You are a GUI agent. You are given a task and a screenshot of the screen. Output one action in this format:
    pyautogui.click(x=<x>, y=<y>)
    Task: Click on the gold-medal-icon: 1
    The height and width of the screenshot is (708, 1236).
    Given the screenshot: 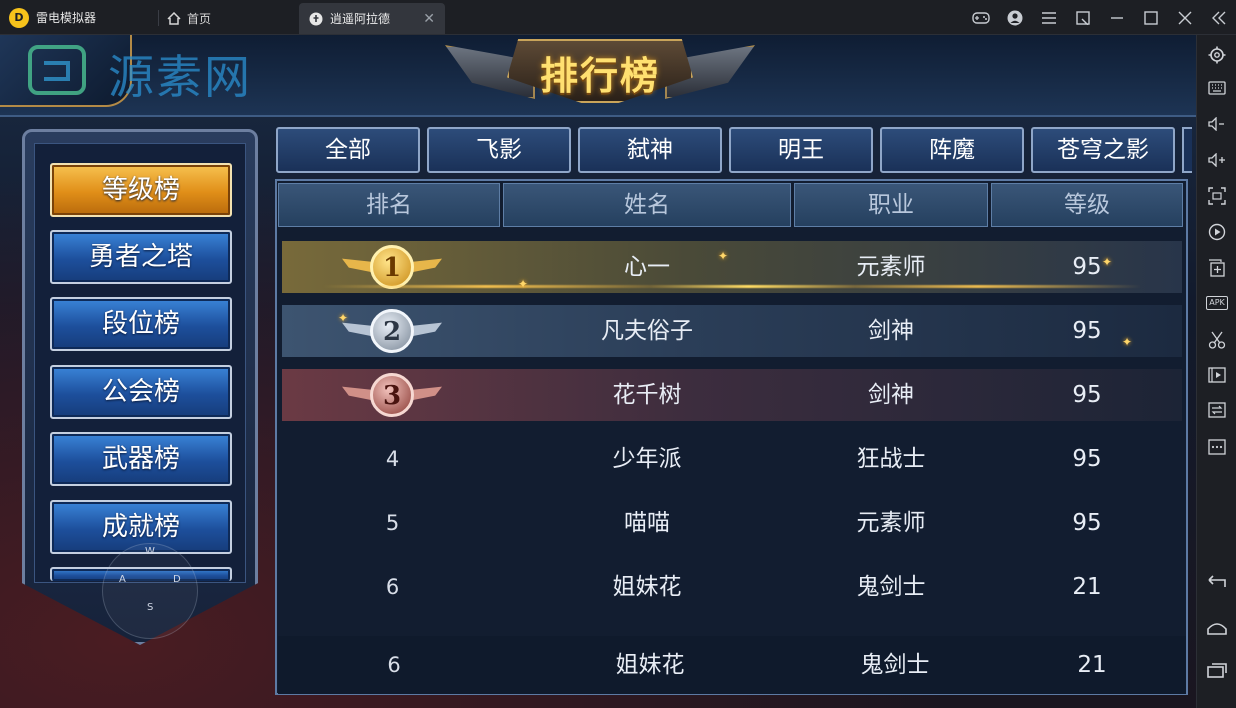 What is the action you would take?
    pyautogui.click(x=392, y=267)
    